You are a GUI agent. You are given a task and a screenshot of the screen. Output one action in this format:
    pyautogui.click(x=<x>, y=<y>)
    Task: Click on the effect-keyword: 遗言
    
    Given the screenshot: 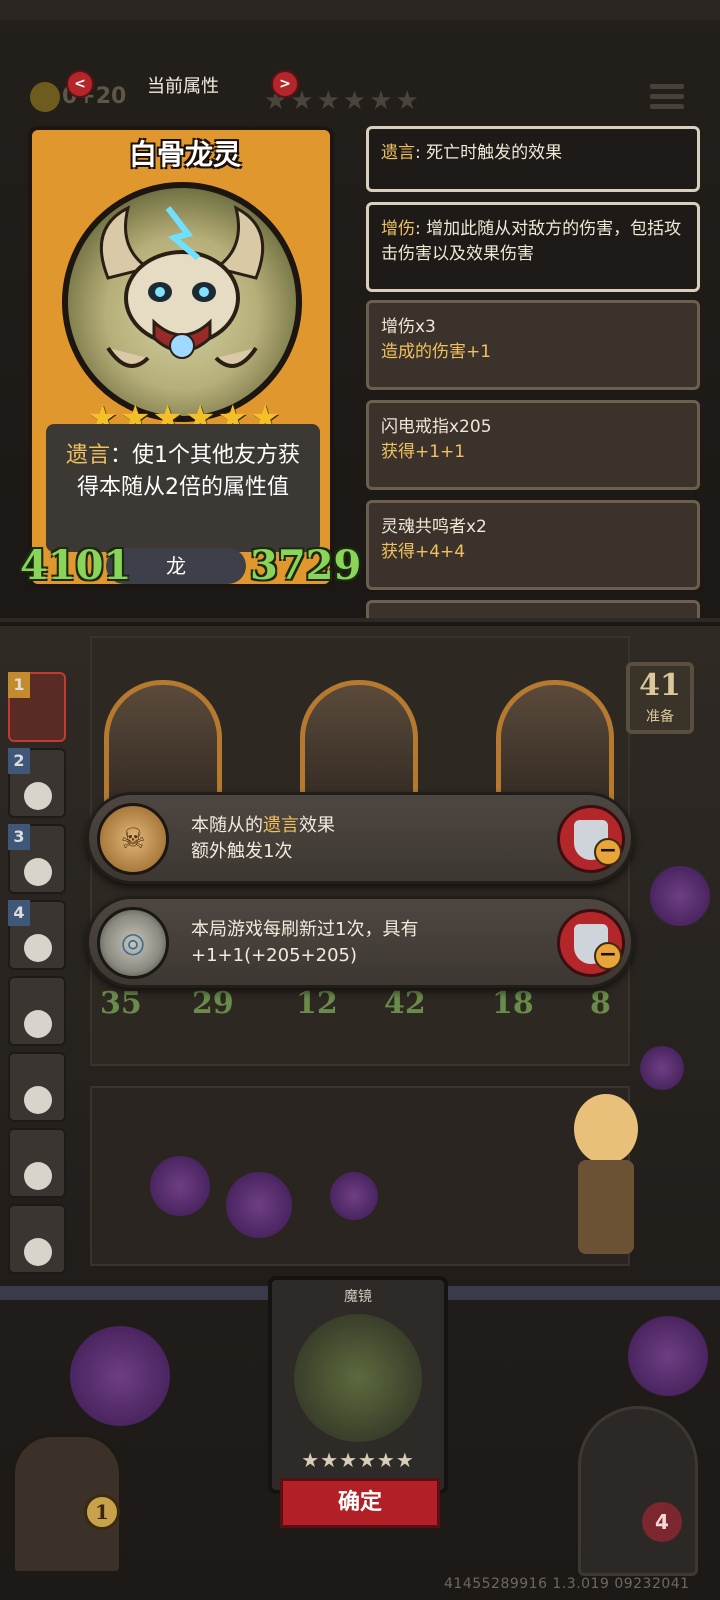 What is the action you would take?
    pyautogui.click(x=281, y=825)
    